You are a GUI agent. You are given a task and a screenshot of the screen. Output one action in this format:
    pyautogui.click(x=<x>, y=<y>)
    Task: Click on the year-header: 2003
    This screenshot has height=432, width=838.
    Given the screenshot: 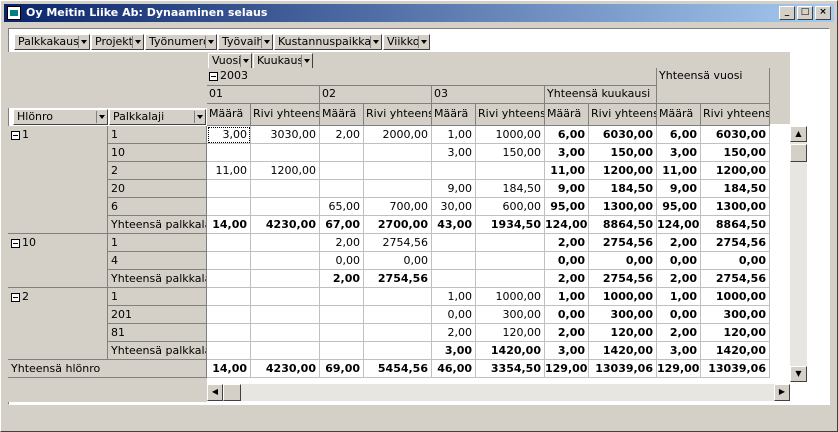 What is the action you would take?
    pyautogui.click(x=432, y=77)
    